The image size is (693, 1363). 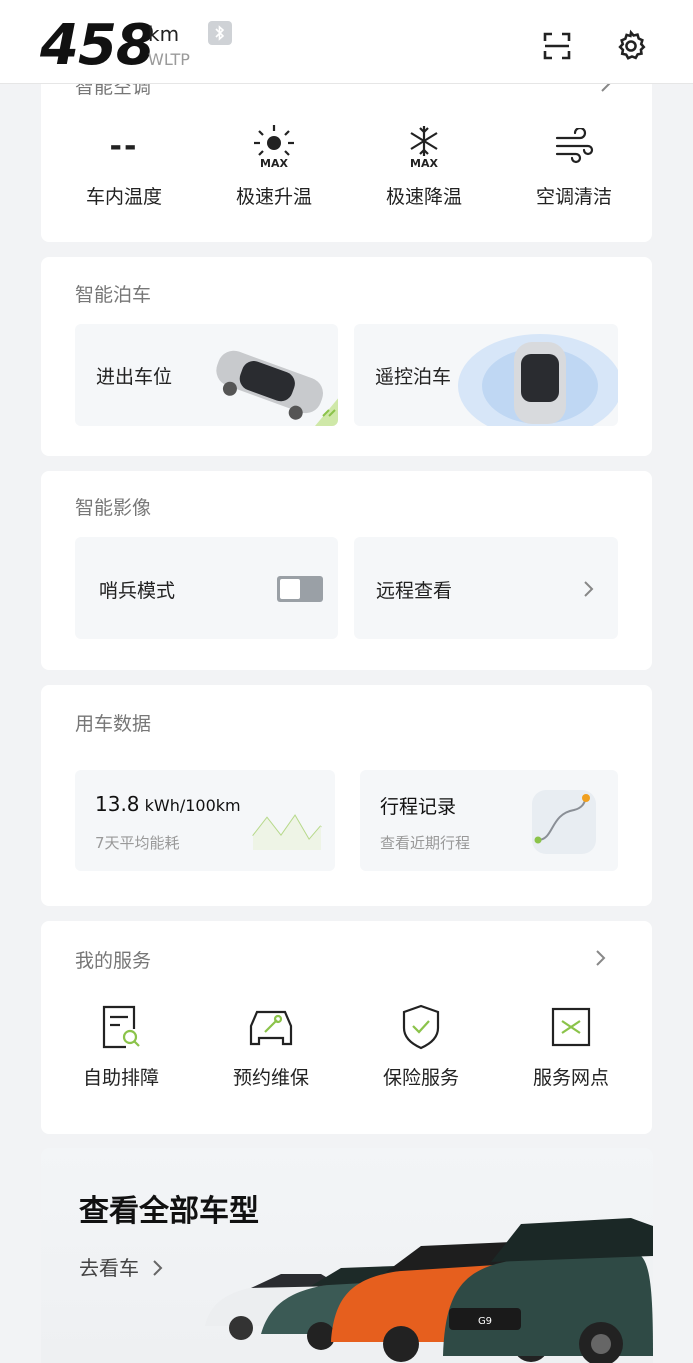 I want to click on svg-text: G9, so click(x=485, y=1321).